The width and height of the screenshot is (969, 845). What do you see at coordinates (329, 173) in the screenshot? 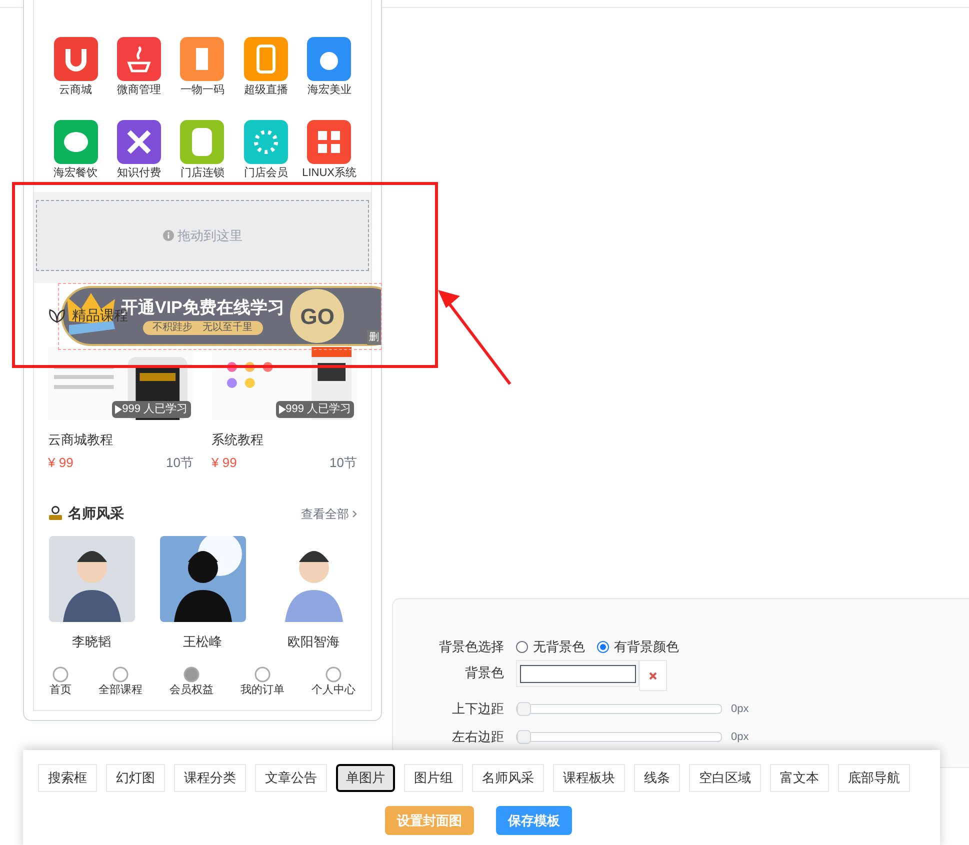
I see `app-label: LINUX系统` at bounding box center [329, 173].